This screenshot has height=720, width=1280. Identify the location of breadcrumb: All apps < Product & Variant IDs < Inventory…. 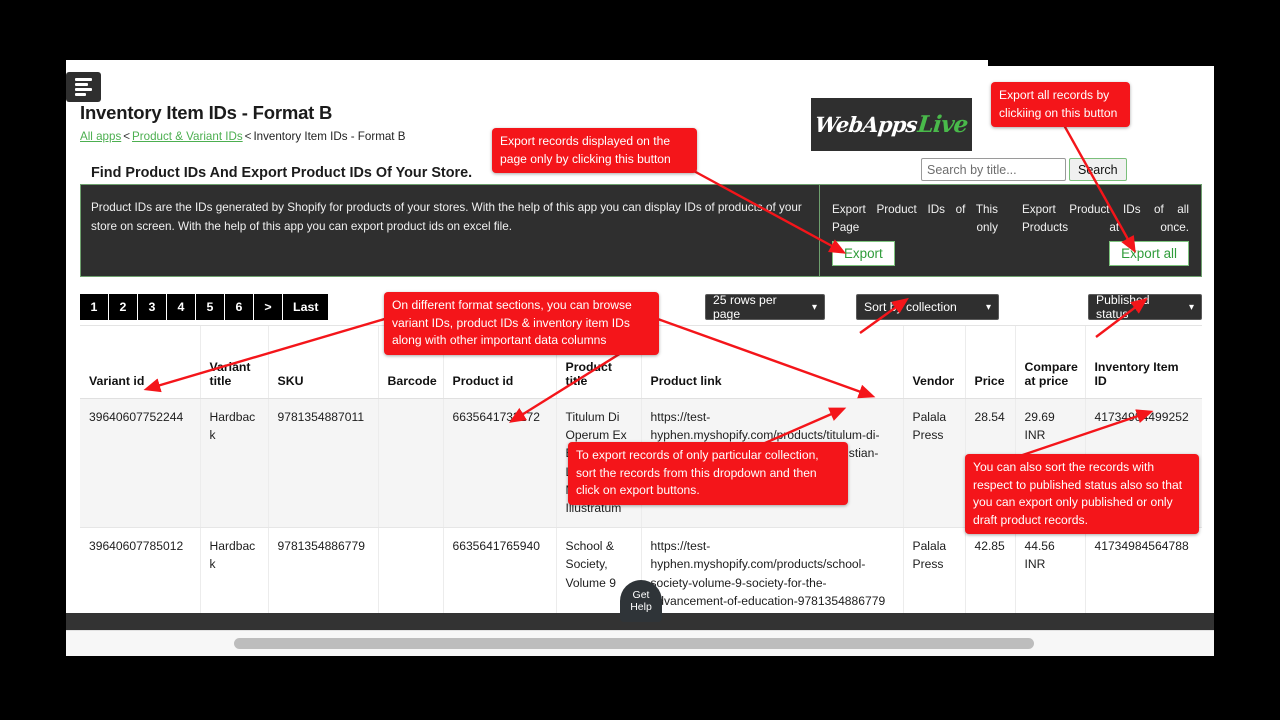
(242, 136).